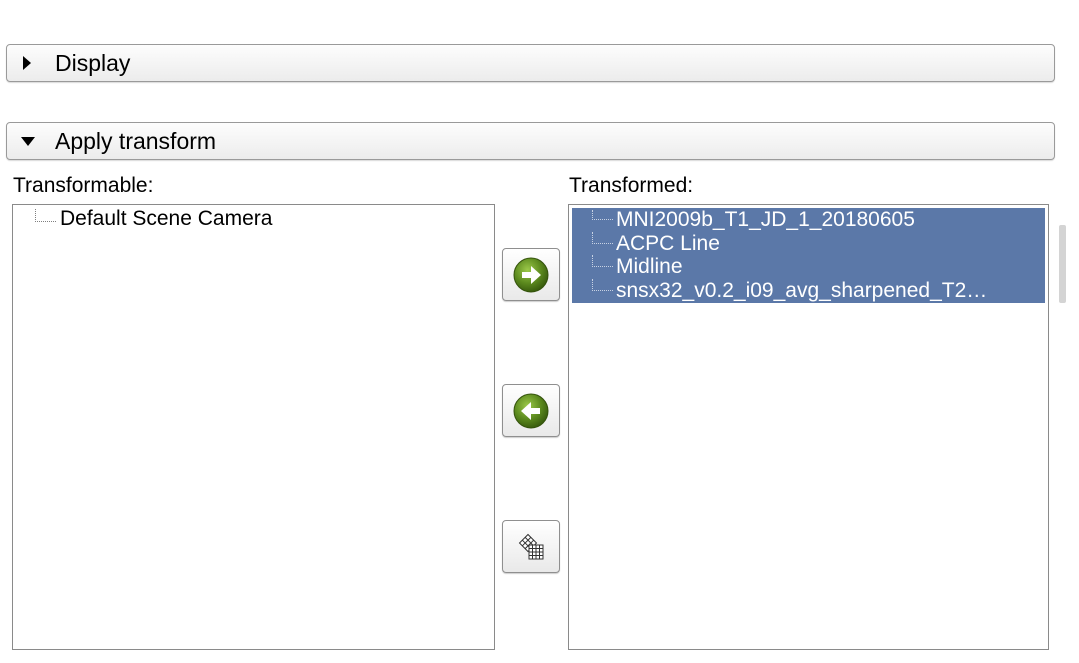  I want to click on tree-node-acpc-line: ACPC Line, so click(808, 243).